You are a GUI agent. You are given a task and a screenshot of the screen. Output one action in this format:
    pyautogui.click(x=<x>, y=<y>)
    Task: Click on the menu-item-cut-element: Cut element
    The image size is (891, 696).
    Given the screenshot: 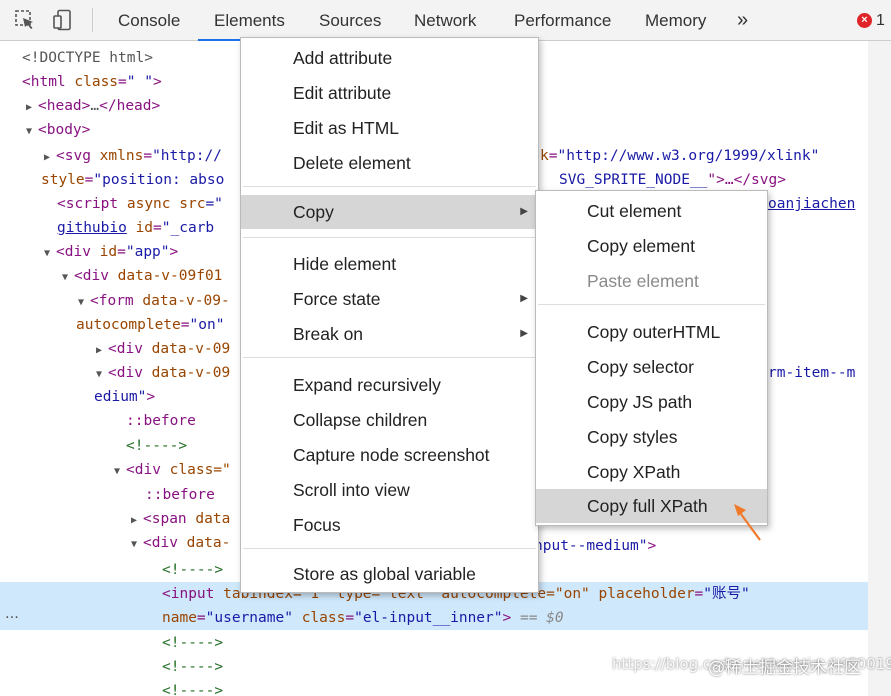 What is the action you would take?
    pyautogui.click(x=651, y=211)
    